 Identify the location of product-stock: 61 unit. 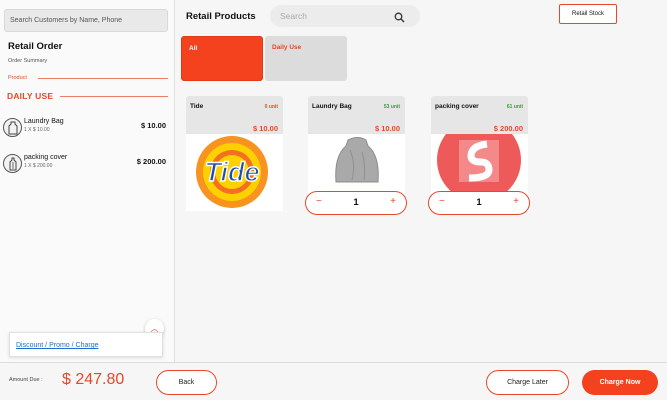
(514, 107).